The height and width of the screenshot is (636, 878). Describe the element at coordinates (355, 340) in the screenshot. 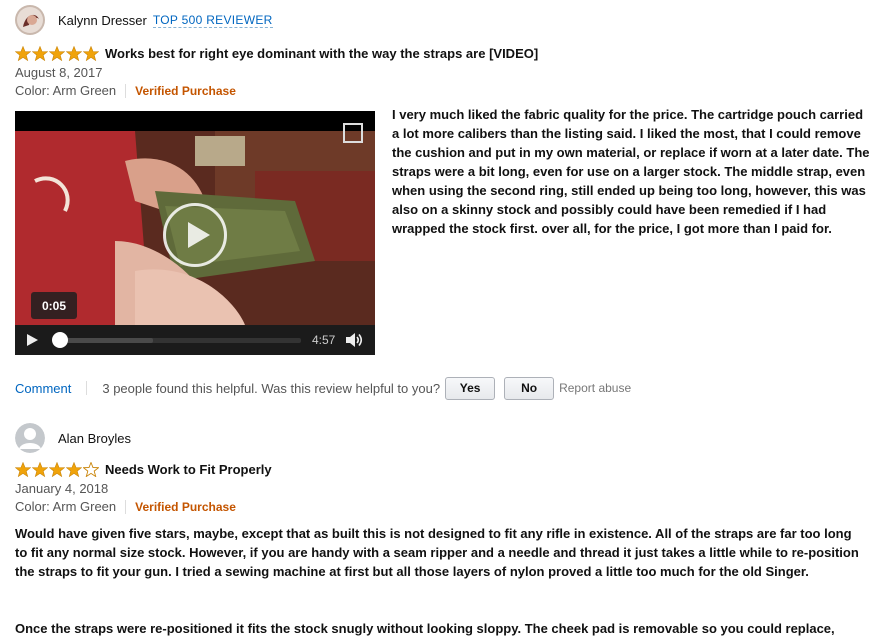

I see `volume-icon` at that location.